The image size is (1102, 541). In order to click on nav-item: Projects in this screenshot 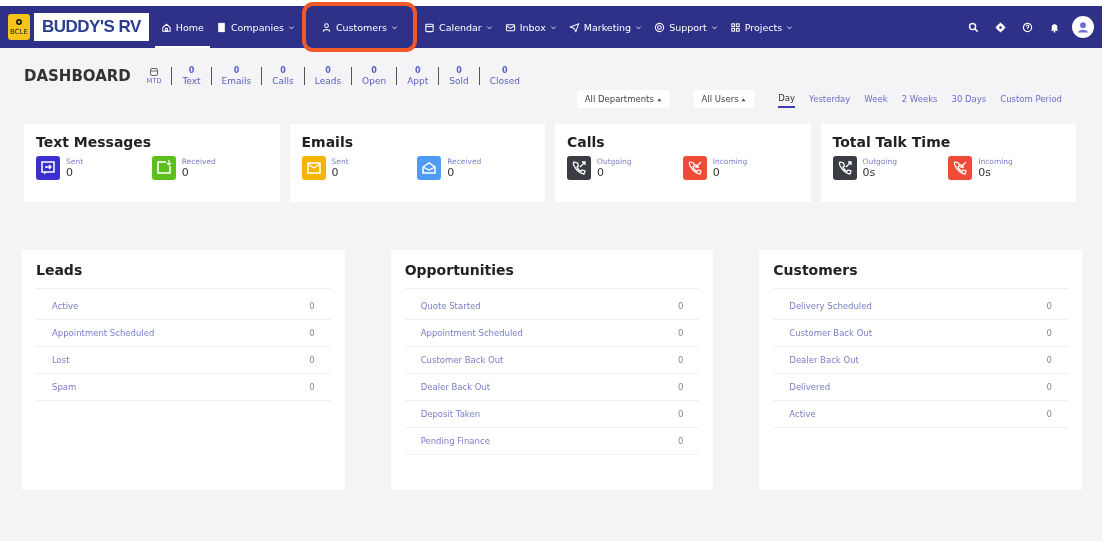, I will do `click(761, 27)`.